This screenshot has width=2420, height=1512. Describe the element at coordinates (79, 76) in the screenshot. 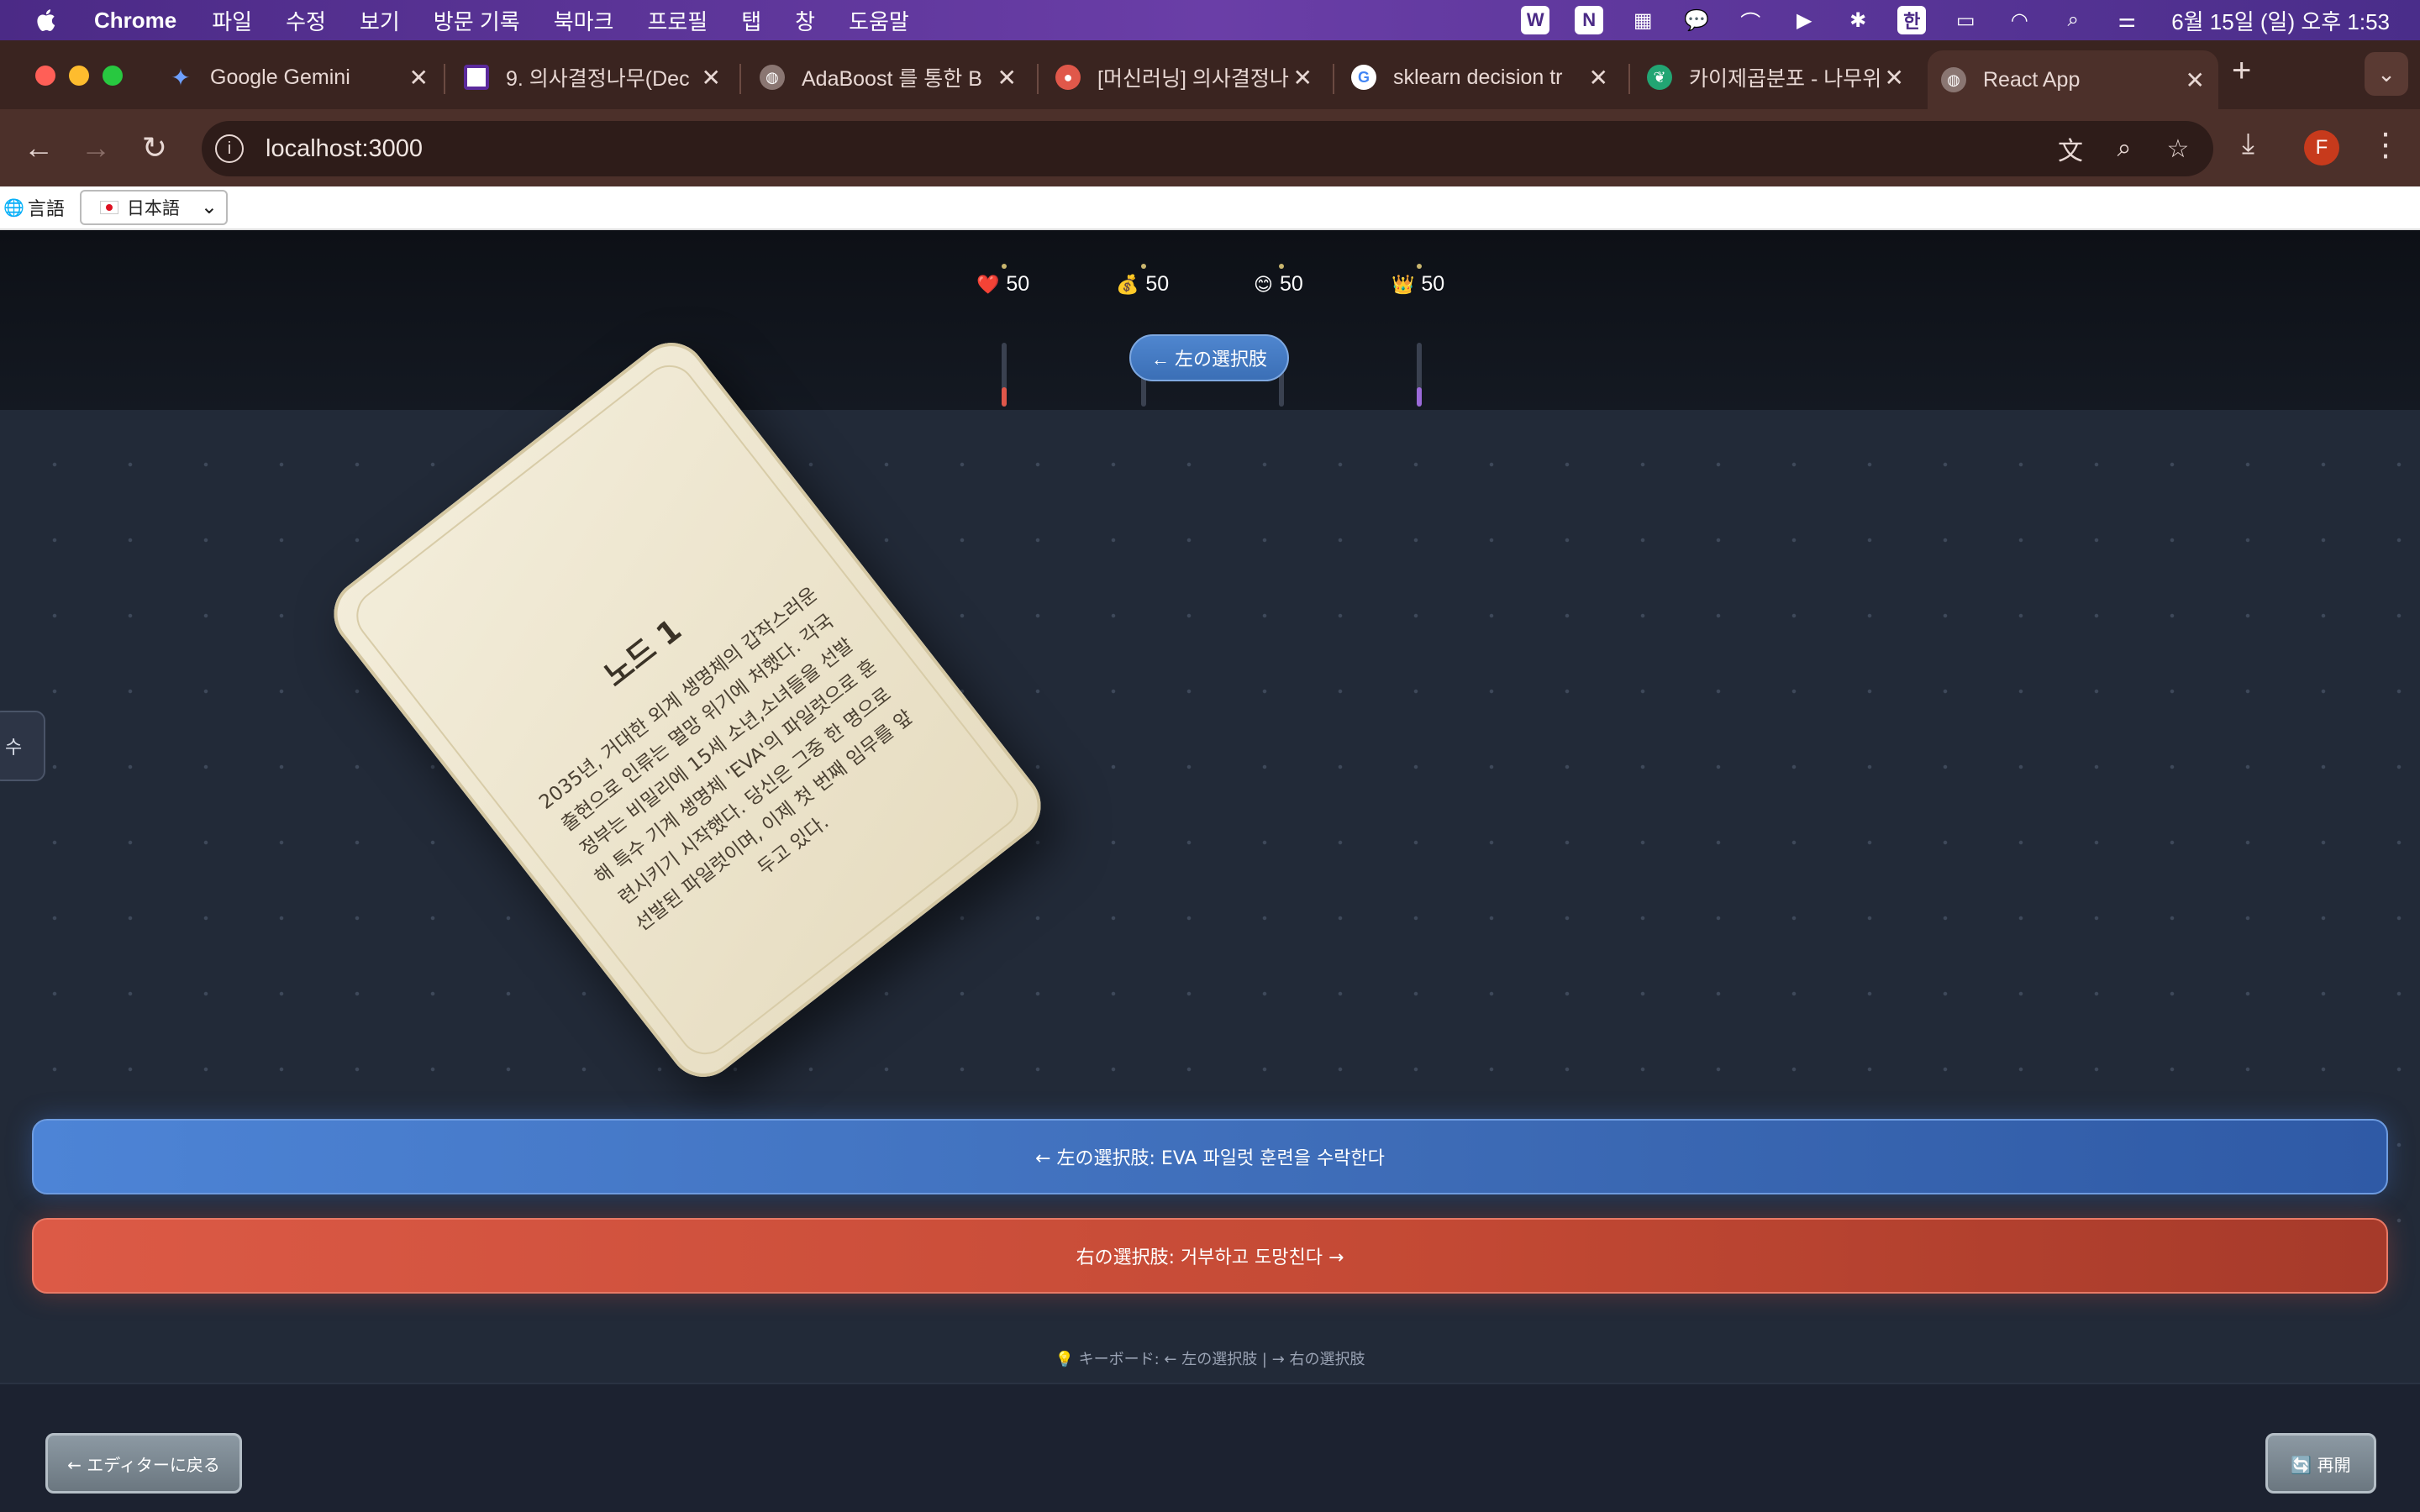

I see `window-minimize-icon` at that location.